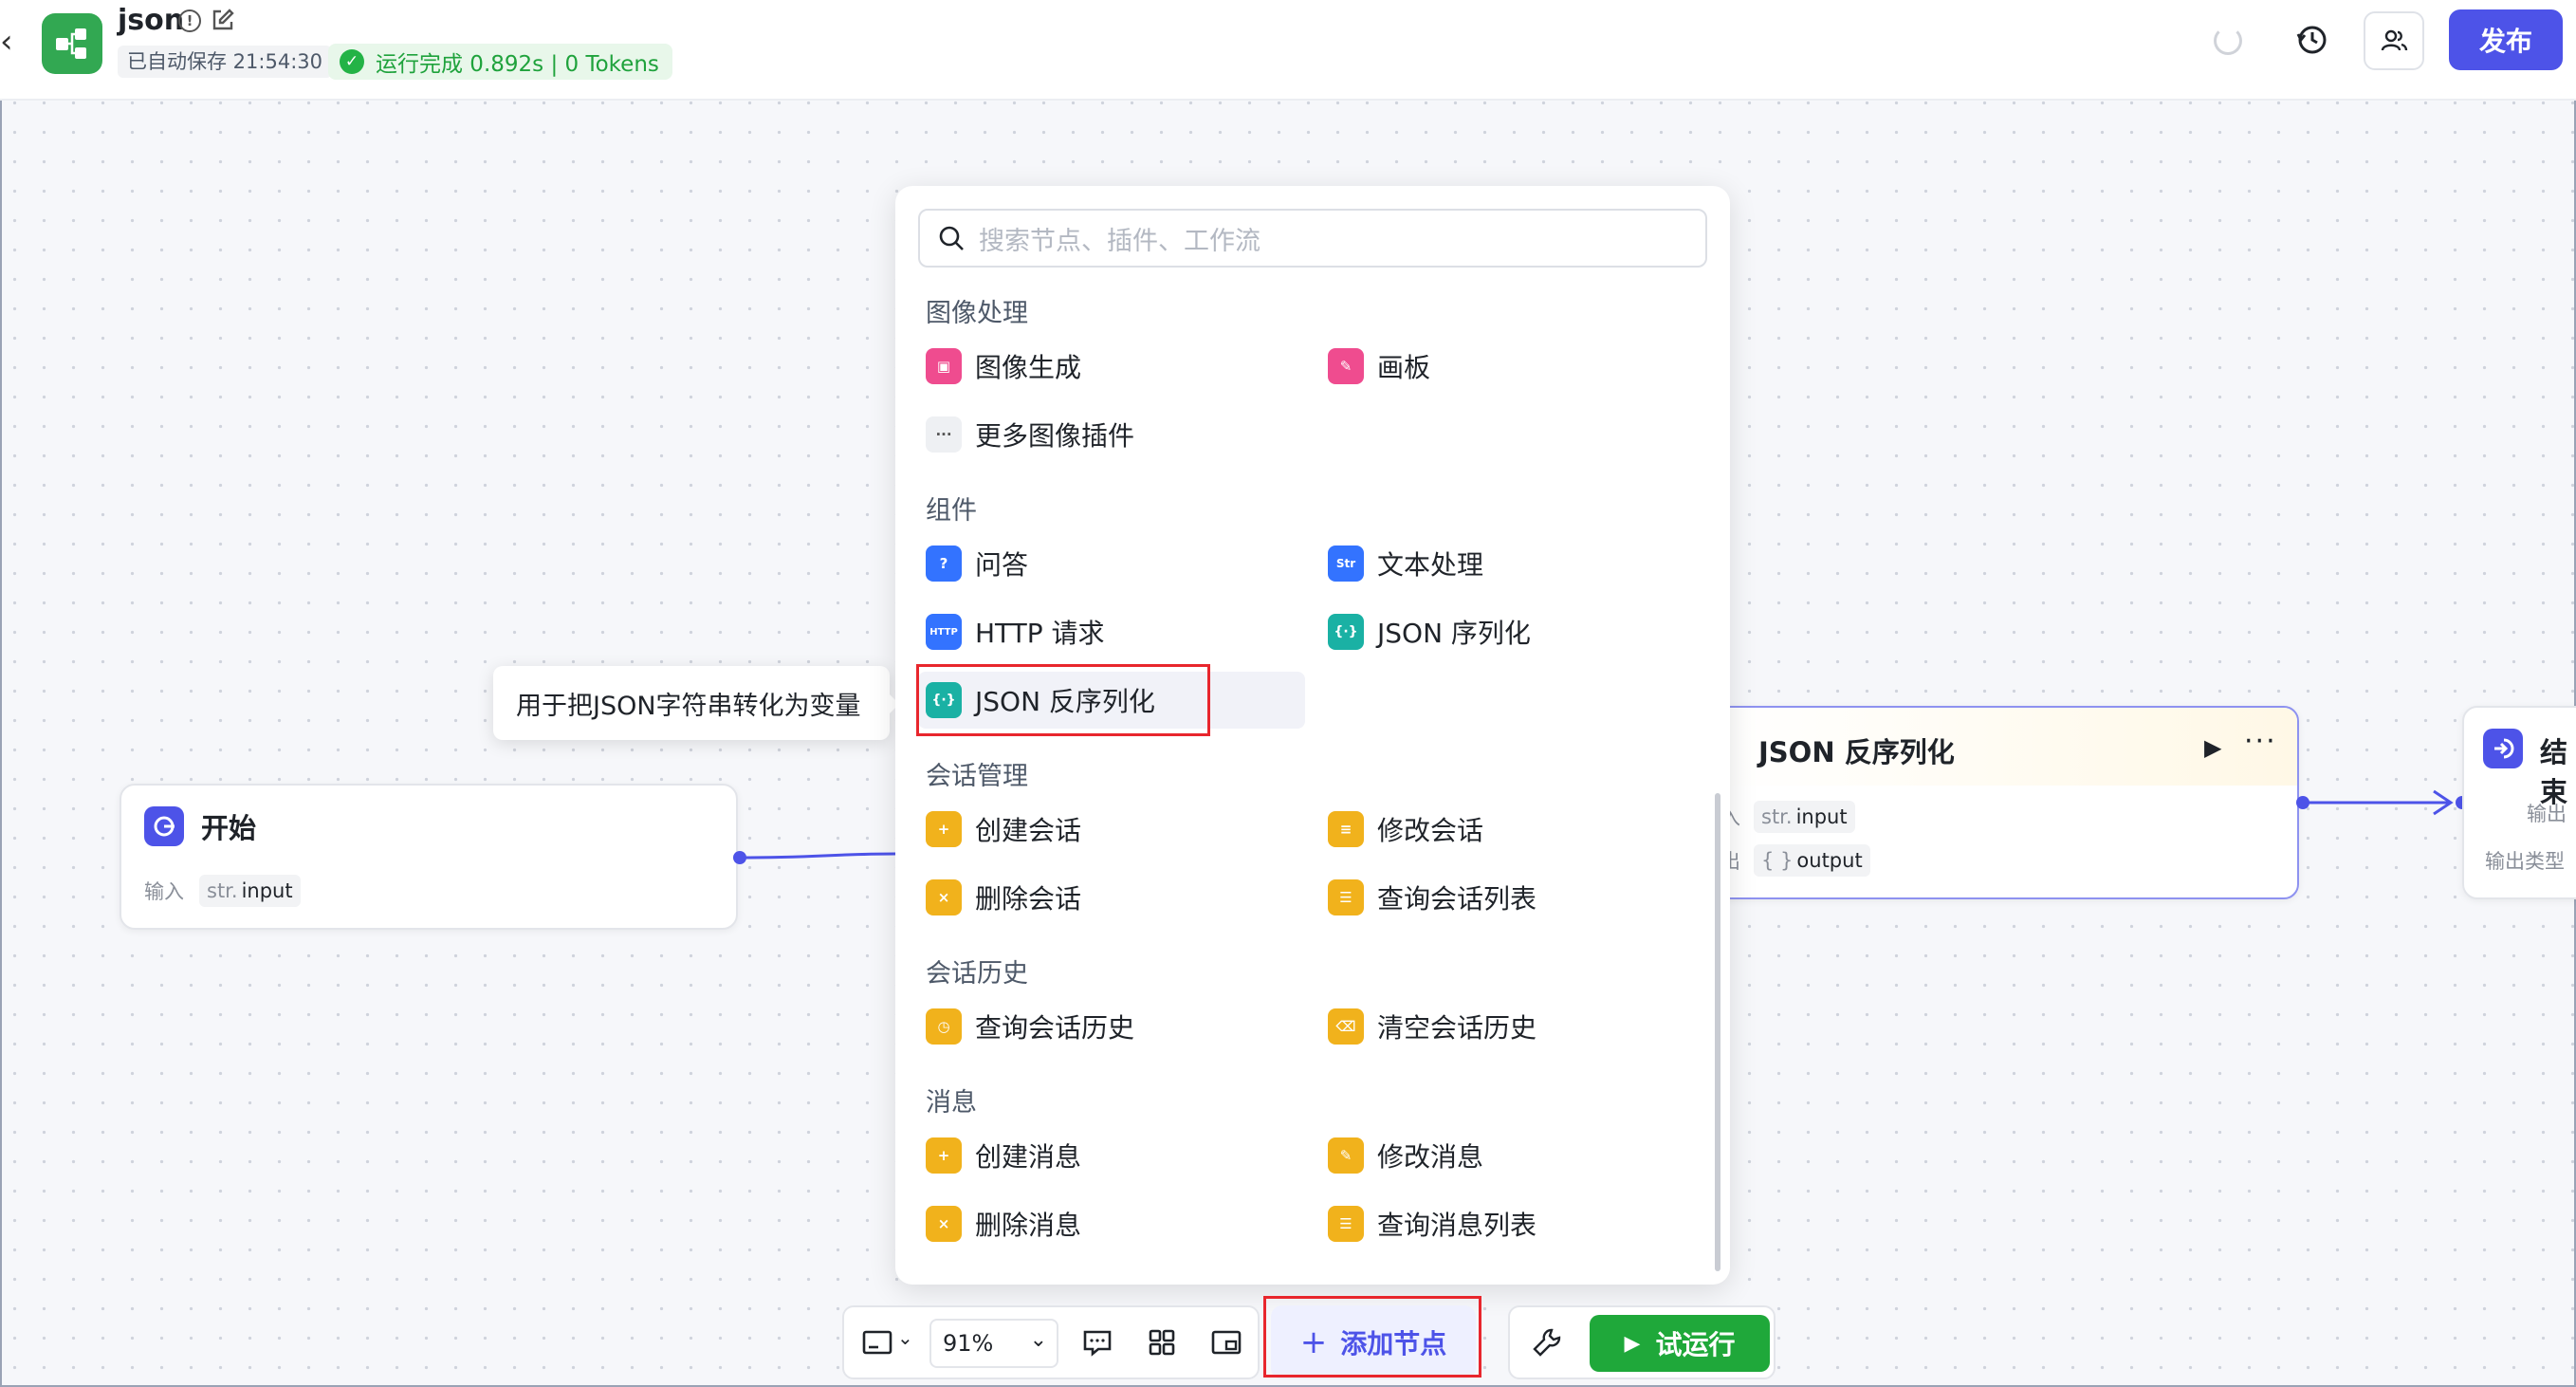 This screenshot has width=2576, height=1387. What do you see at coordinates (1346, 564) in the screenshot?
I see `str-icon: Str` at bounding box center [1346, 564].